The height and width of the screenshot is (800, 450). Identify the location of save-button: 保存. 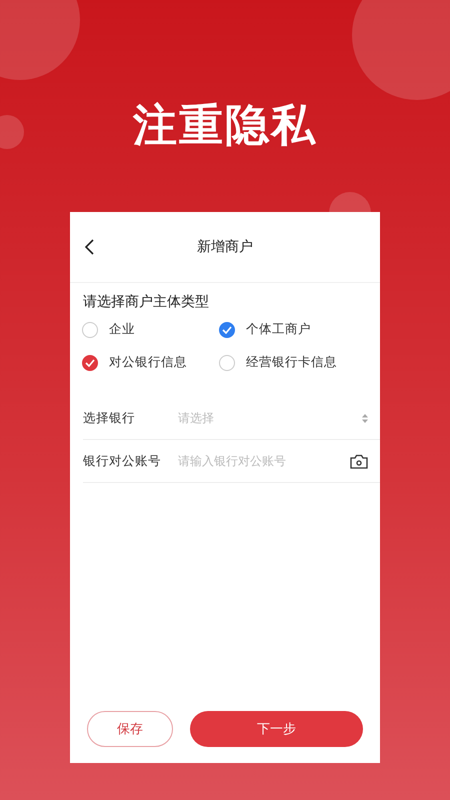
(130, 729).